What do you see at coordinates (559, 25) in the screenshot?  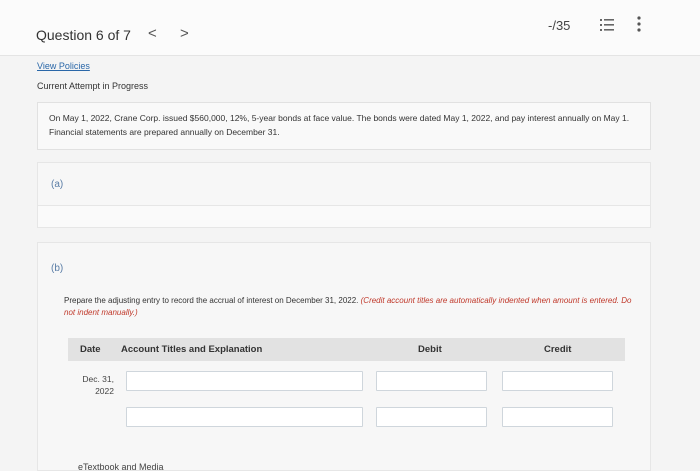 I see `score-display: -/35` at bounding box center [559, 25].